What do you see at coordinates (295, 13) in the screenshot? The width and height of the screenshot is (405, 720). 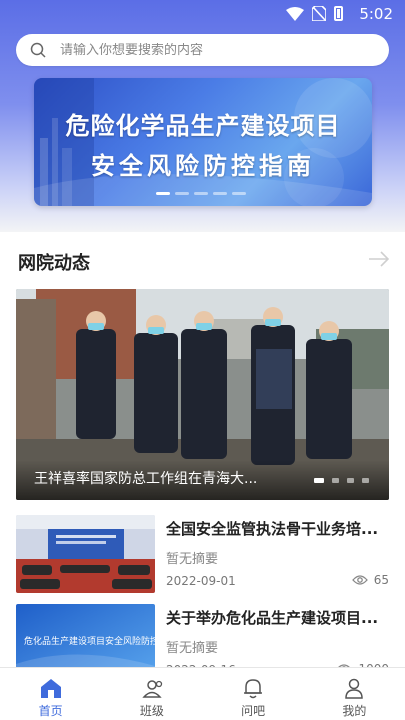 I see `wifi-icon` at bounding box center [295, 13].